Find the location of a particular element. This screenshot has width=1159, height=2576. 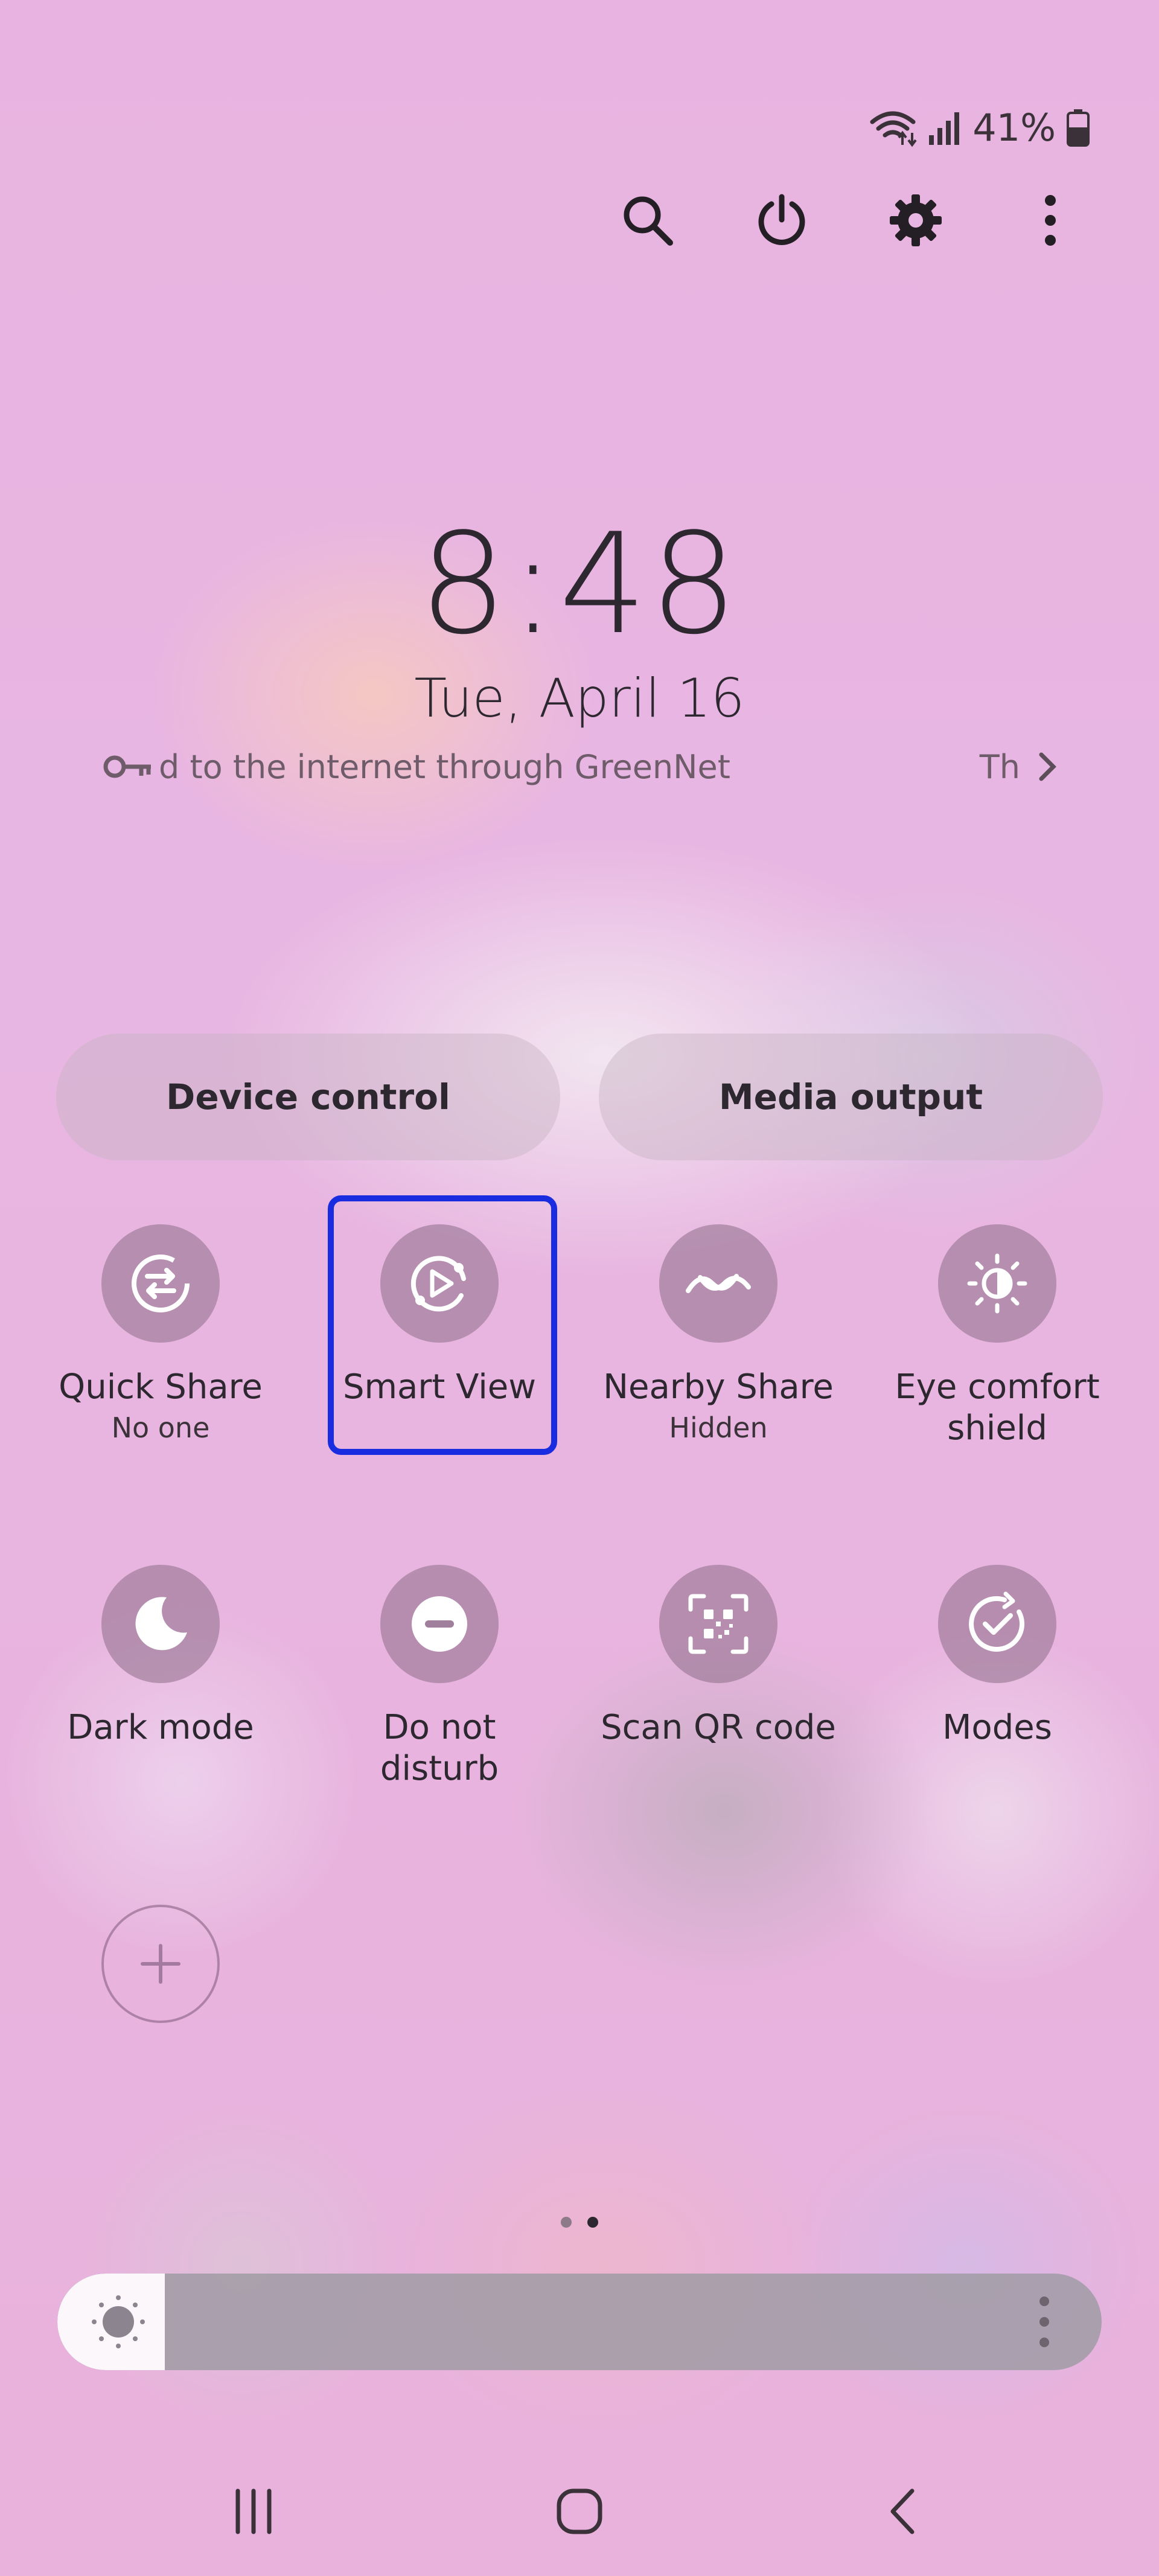

brightness-icon is located at coordinates (118, 2322).